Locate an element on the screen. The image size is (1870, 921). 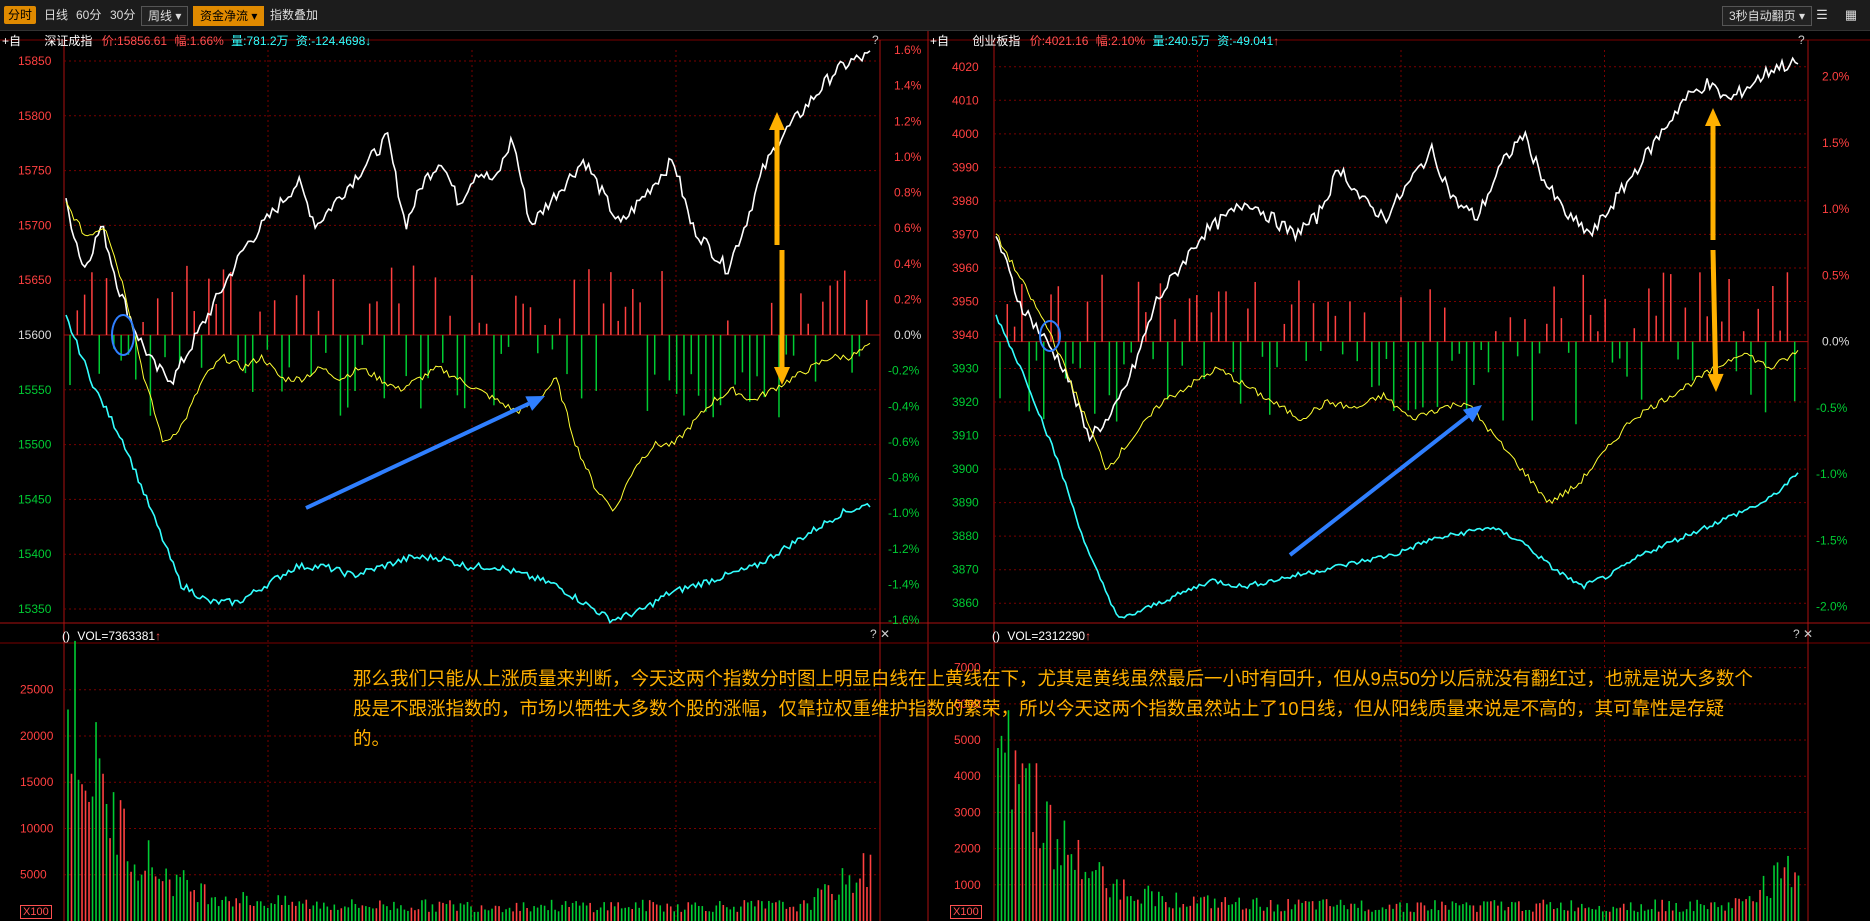
left-fund: 资:-124.4698 is located at coordinates (330, 41).